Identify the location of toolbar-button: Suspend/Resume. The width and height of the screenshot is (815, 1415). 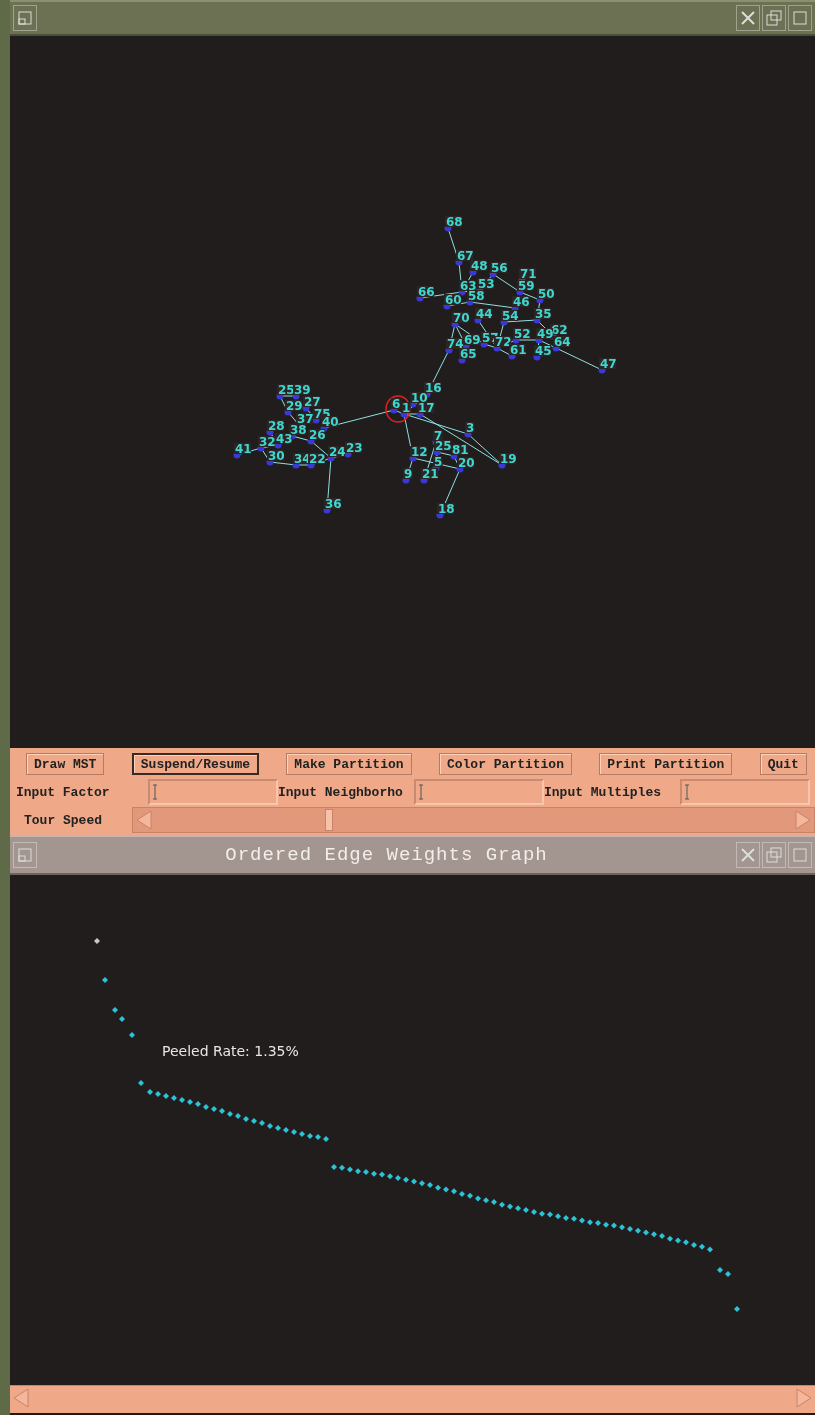
(195, 764).